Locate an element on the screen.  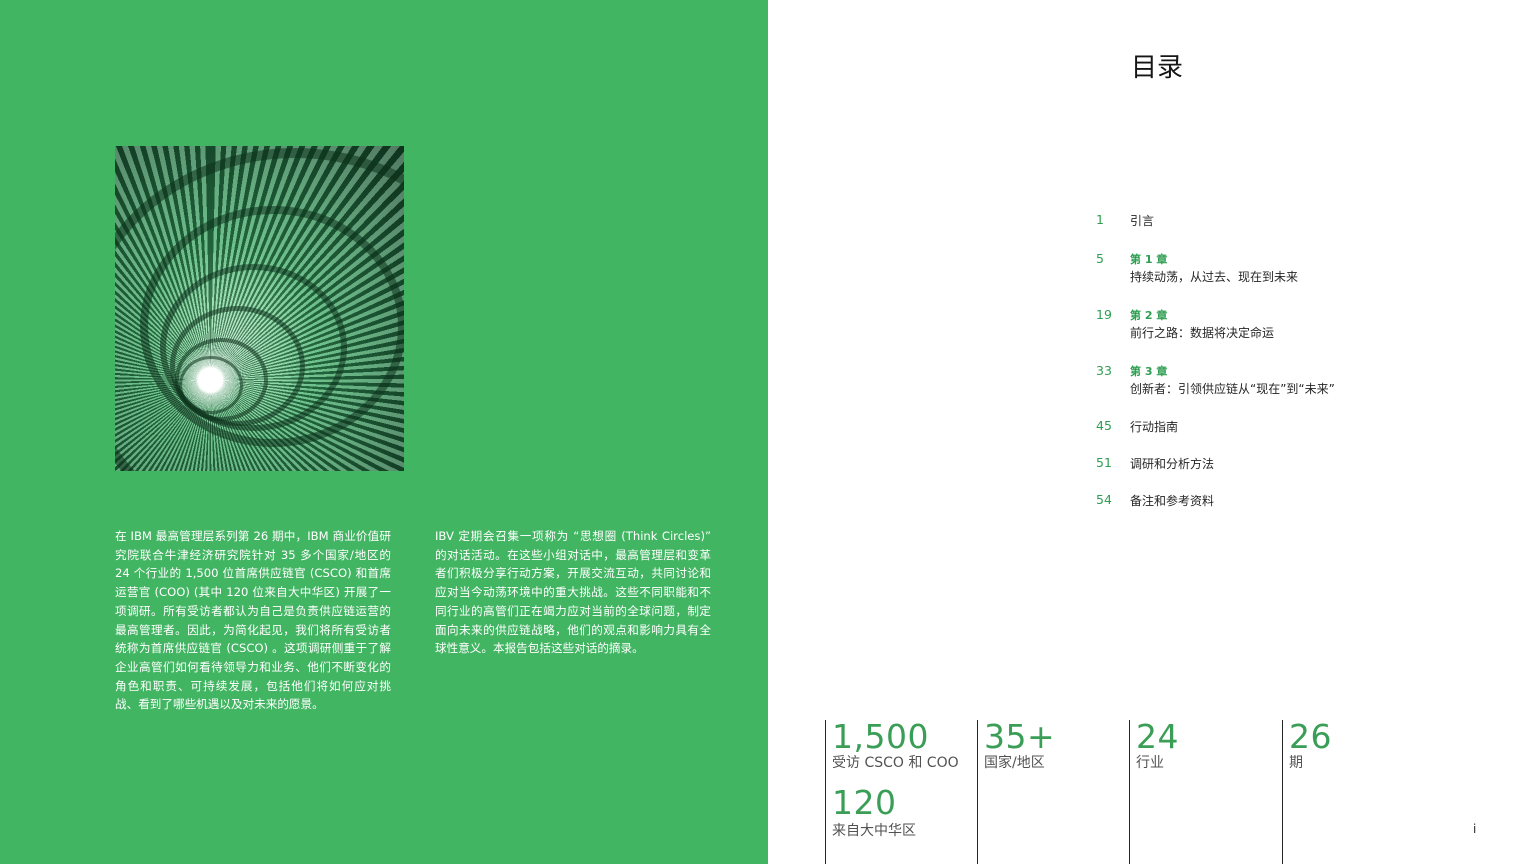
stat-label: 受访 CSCO 和 COO is located at coordinates (895, 763).